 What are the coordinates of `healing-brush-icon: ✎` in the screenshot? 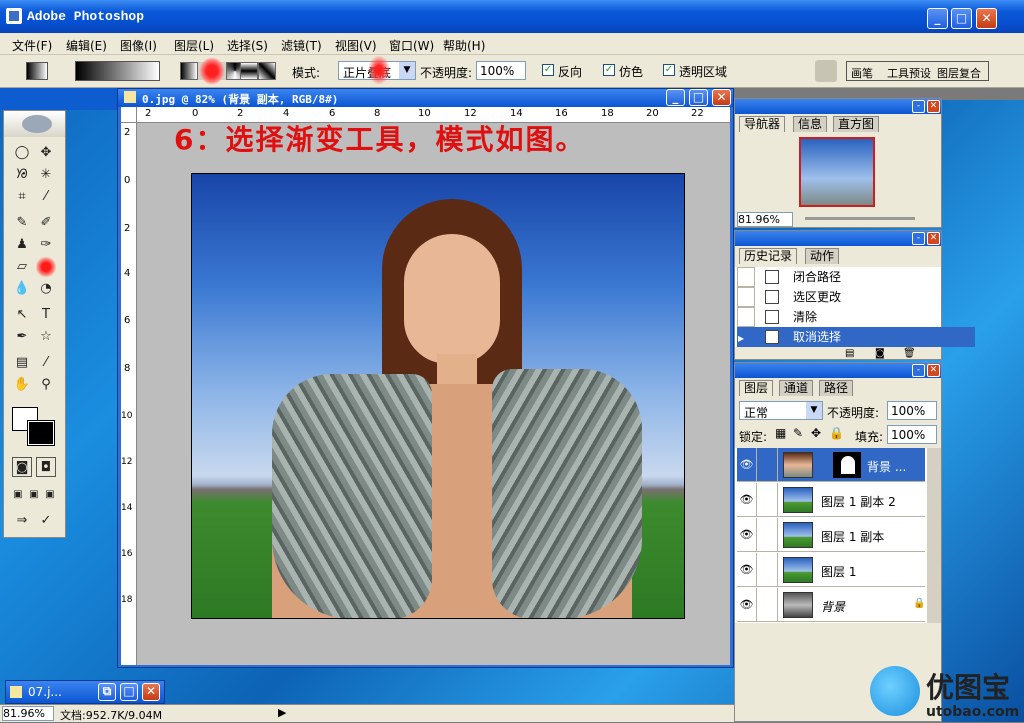 It's located at (22, 223).